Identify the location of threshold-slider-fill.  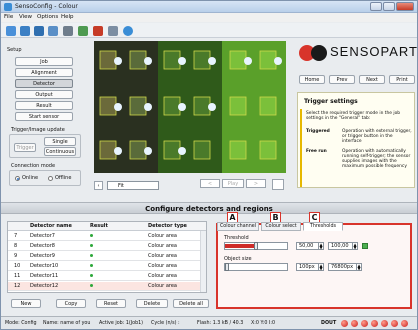
(240, 246).